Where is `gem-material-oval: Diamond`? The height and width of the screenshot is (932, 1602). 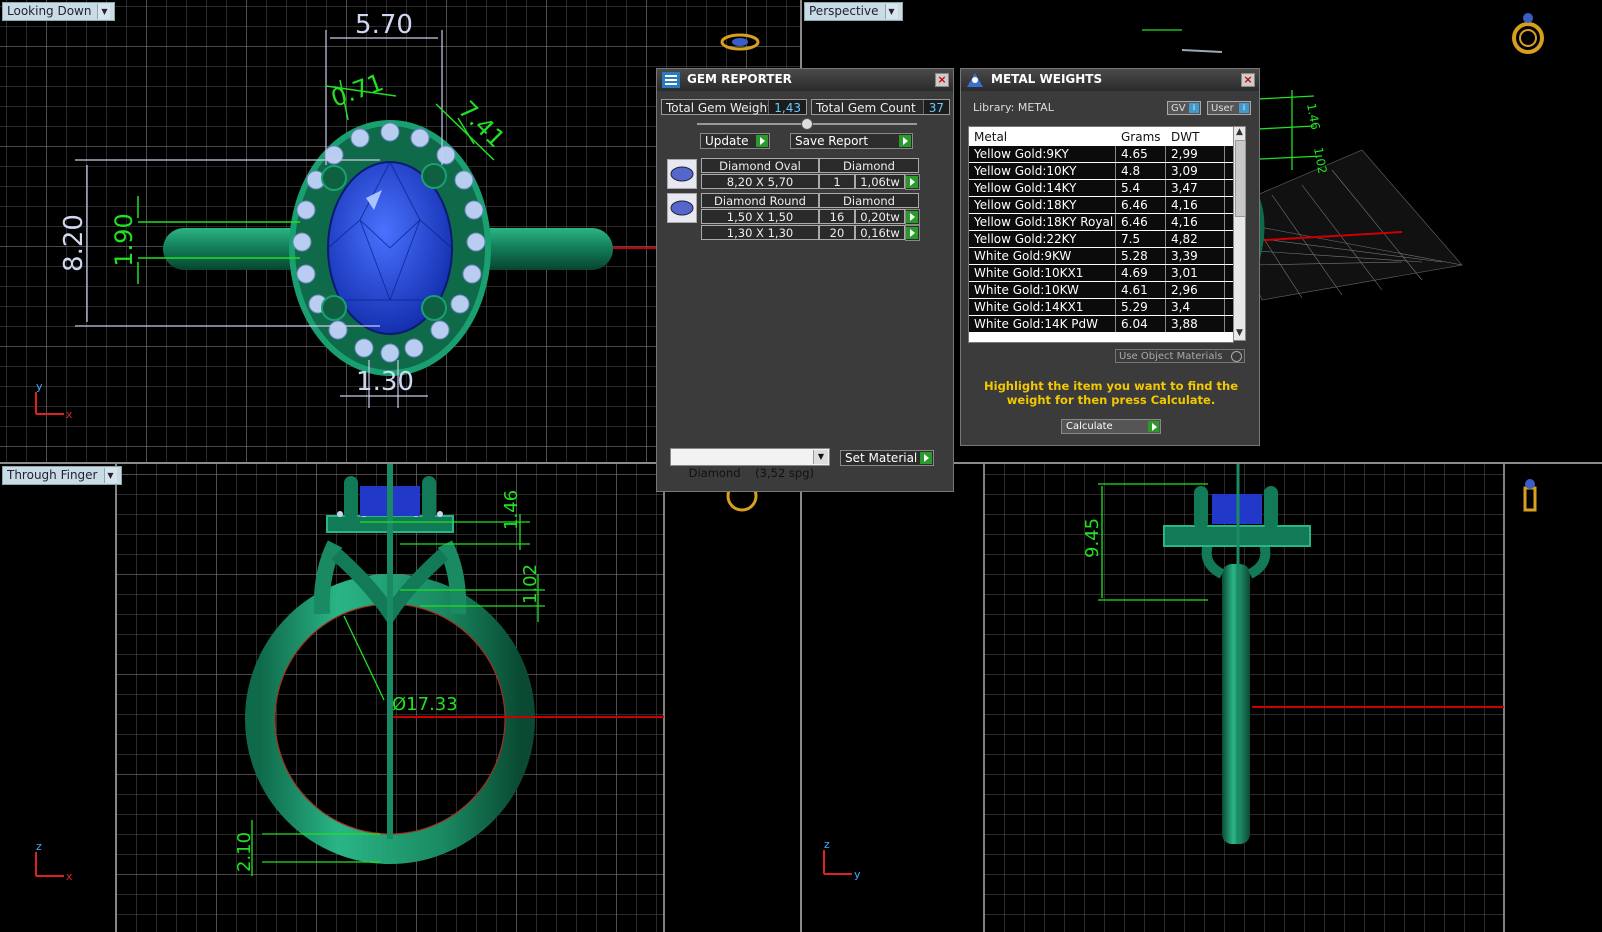 gem-material-oval: Diamond is located at coordinates (869, 165).